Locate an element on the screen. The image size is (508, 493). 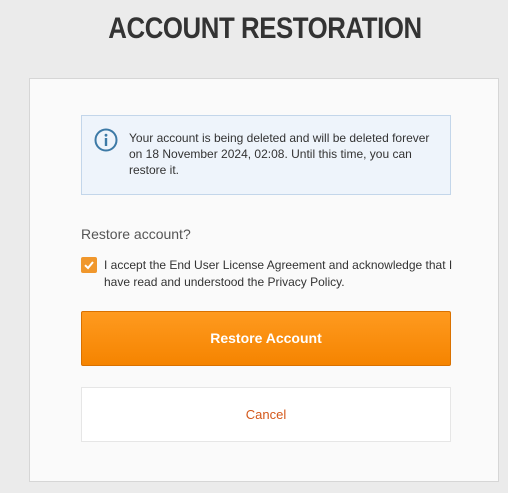
consent-checkbox is located at coordinates (89, 265).